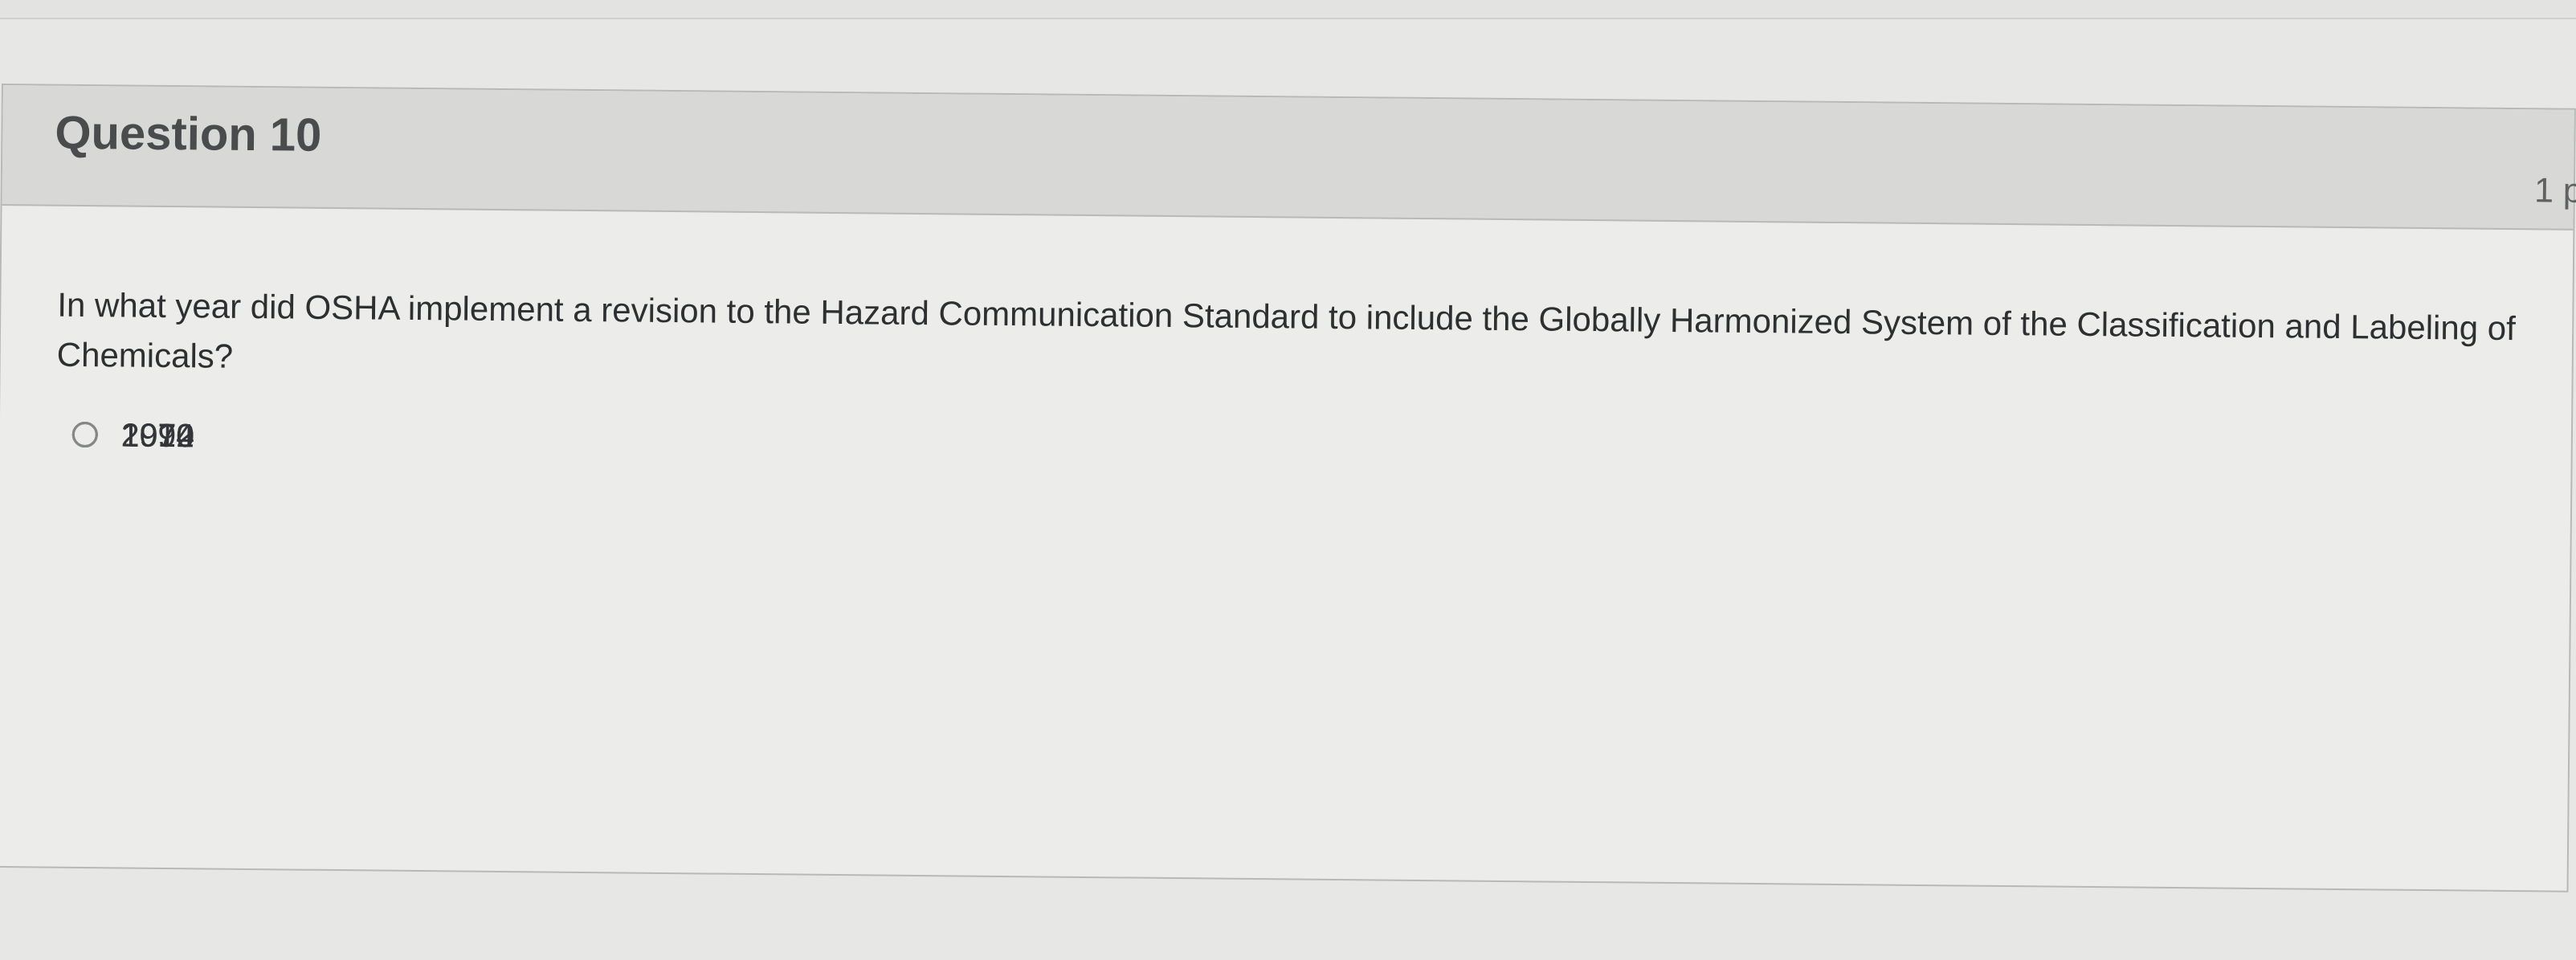  Describe the element at coordinates (2554, 190) in the screenshot. I see `question-points: 1 p` at that location.